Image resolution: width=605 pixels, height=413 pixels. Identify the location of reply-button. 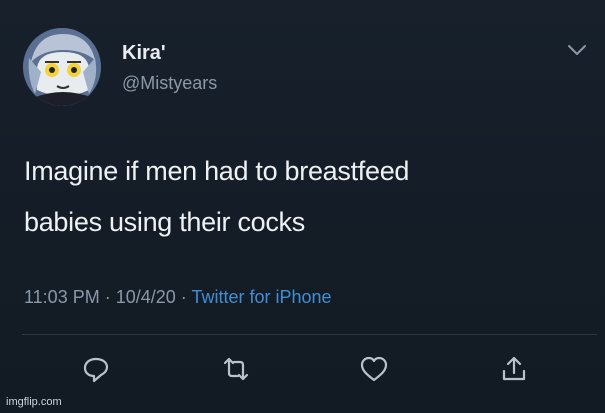
(96, 369).